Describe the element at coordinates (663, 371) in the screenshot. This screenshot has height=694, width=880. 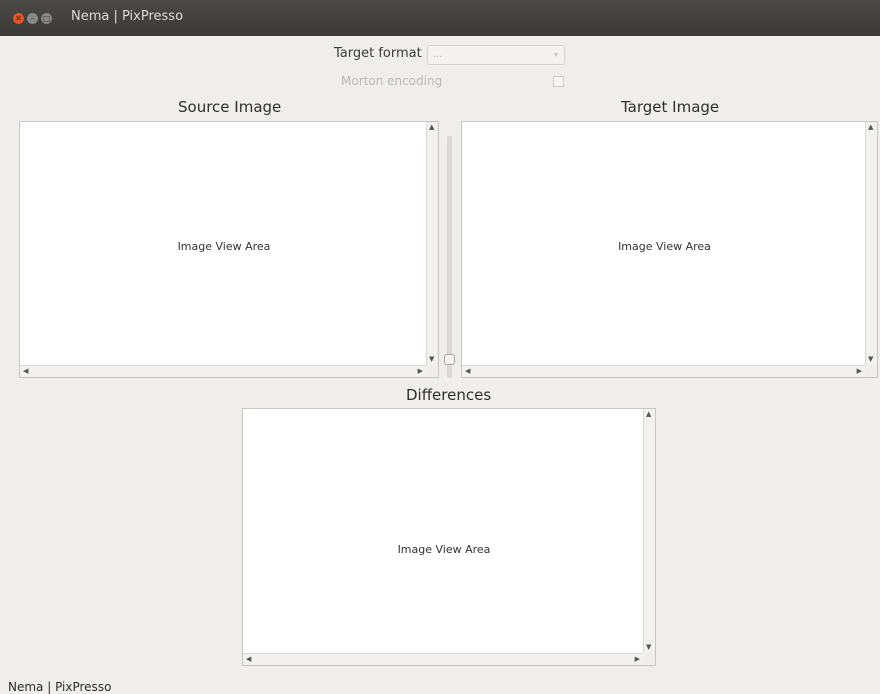
I see `target-horizontal-scrollbar: ◀ ▶` at that location.